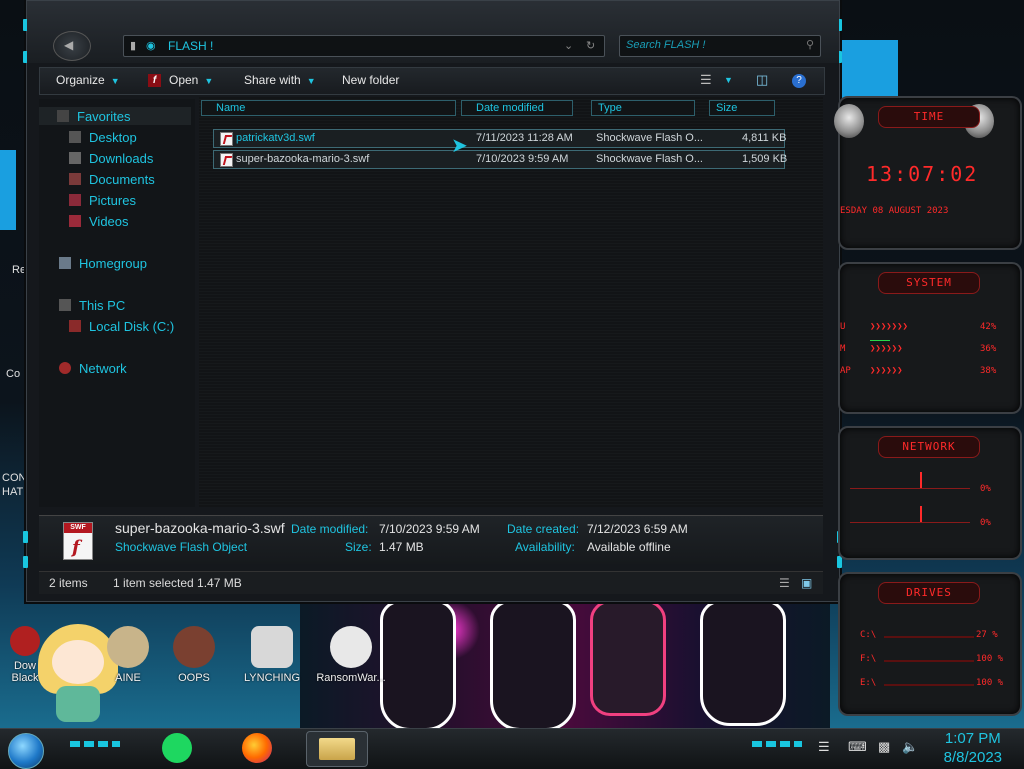 The width and height of the screenshot is (1024, 769). Describe the element at coordinates (459, 146) in the screenshot. I see `cursor-icon: ➤` at that location.